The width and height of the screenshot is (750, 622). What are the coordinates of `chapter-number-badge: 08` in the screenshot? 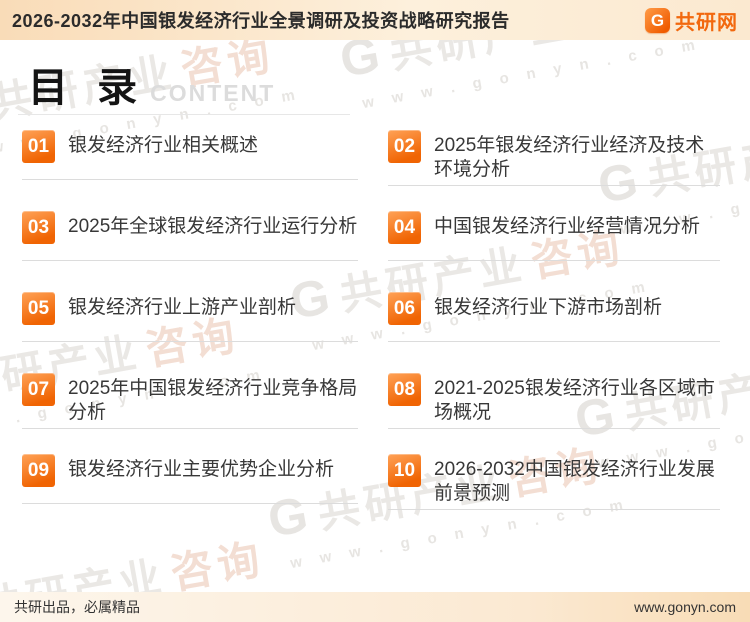 It's located at (404, 389).